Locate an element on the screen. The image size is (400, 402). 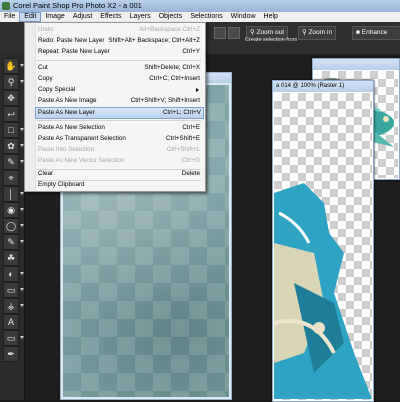
menu-item-paste-new-layer: Paste As New Layer Ctrl+L; Ctrl+V is located at coordinates (119, 113).